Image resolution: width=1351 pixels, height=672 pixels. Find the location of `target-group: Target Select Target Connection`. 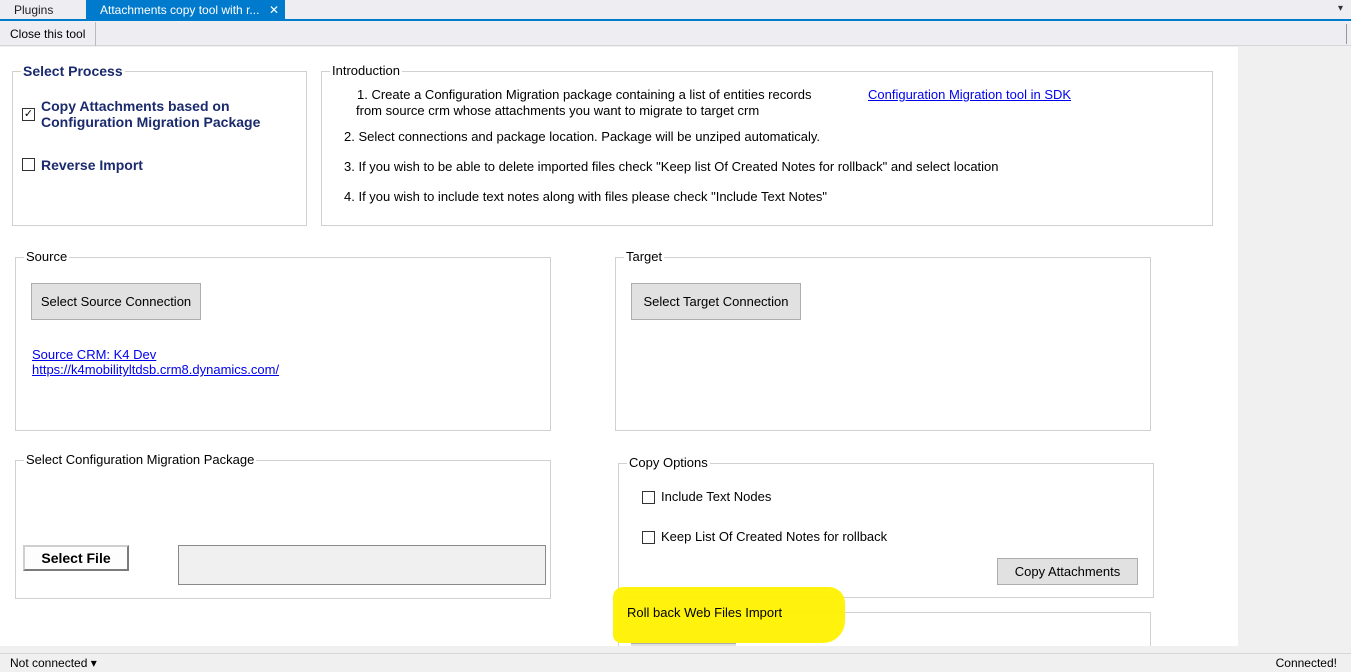

target-group: Target Select Target Connection is located at coordinates (883, 340).